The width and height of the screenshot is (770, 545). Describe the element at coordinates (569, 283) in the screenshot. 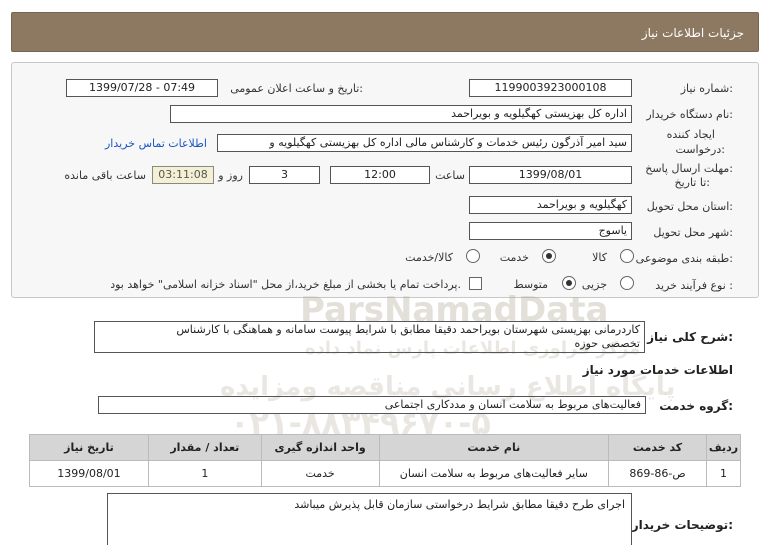

I see `process-radio-medium` at that location.